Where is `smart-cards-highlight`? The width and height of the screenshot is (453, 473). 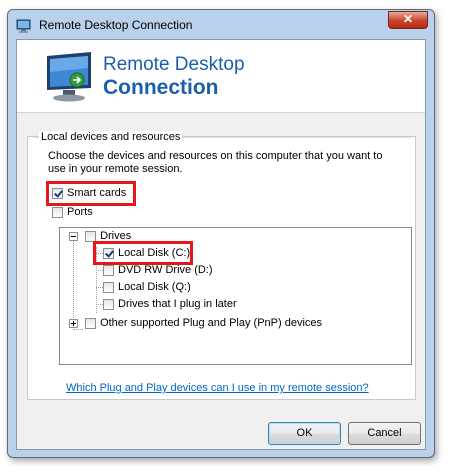
smart-cards-highlight is located at coordinates (91, 193).